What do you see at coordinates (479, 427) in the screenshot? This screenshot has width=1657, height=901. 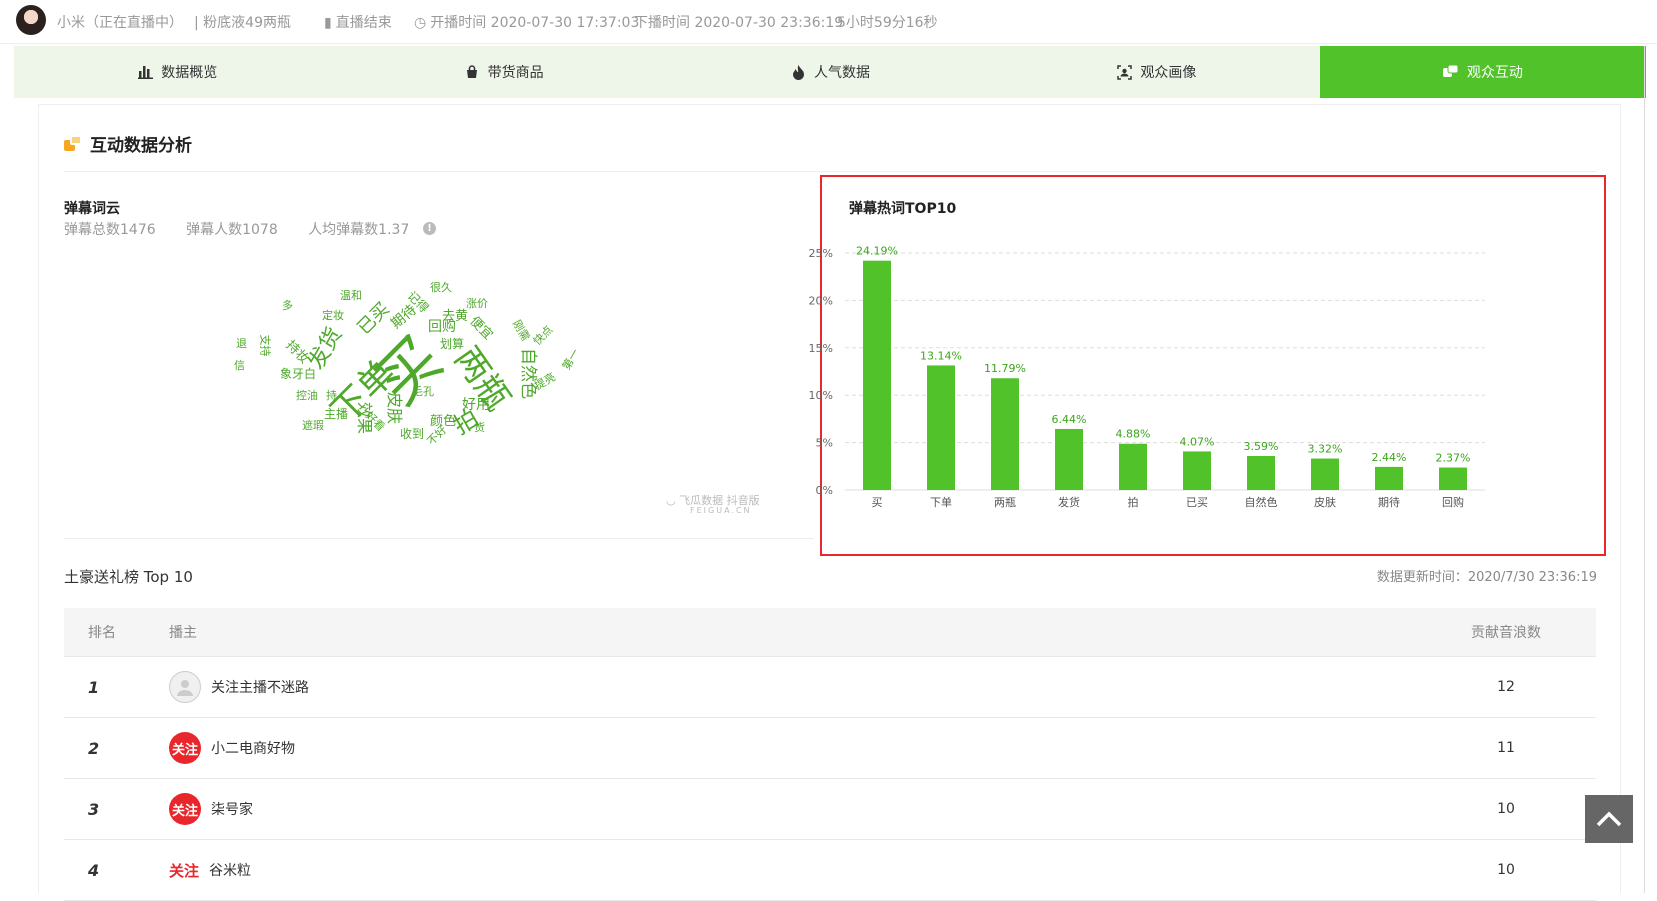 I see `cloud-word: 货` at bounding box center [479, 427].